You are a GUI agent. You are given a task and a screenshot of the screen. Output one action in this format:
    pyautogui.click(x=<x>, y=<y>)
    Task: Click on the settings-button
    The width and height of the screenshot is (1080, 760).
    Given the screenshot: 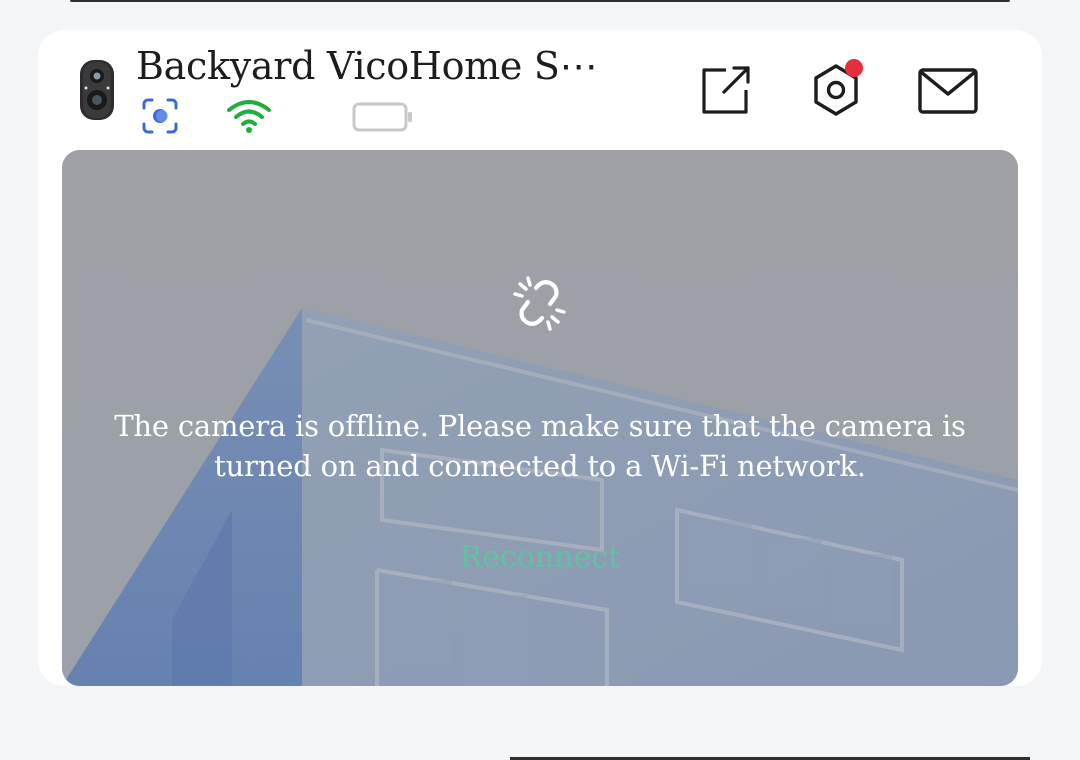 What is the action you would take?
    pyautogui.click(x=836, y=90)
    